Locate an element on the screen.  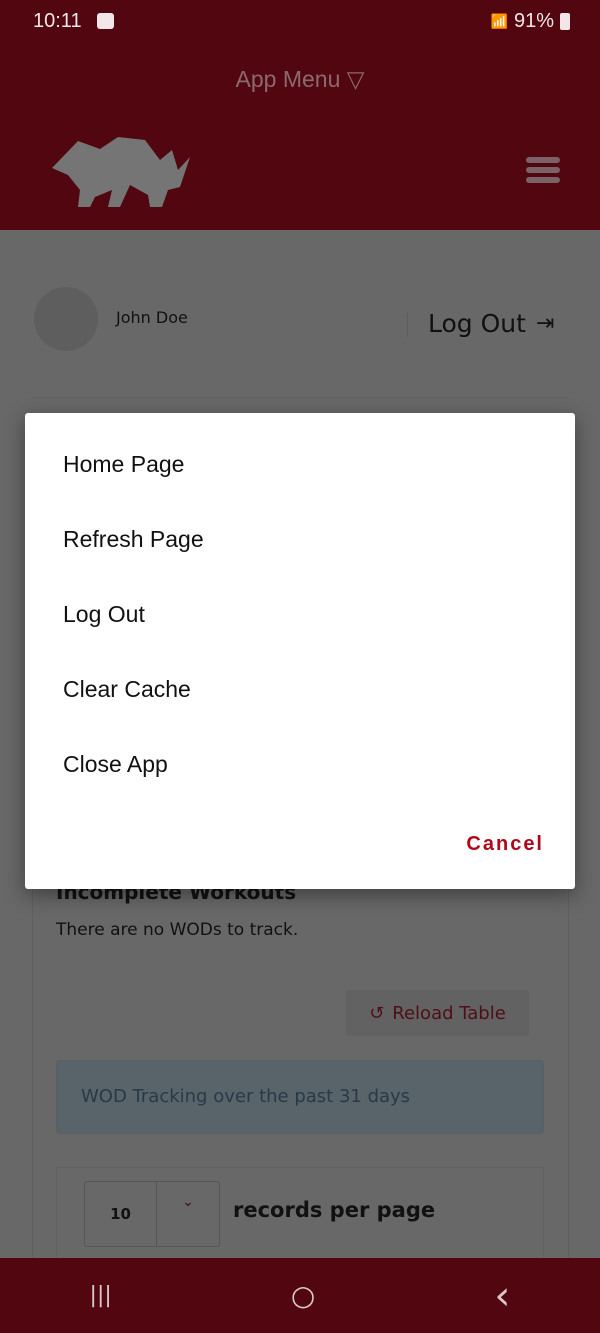
back-button: ‹ is located at coordinates (502, 1296).